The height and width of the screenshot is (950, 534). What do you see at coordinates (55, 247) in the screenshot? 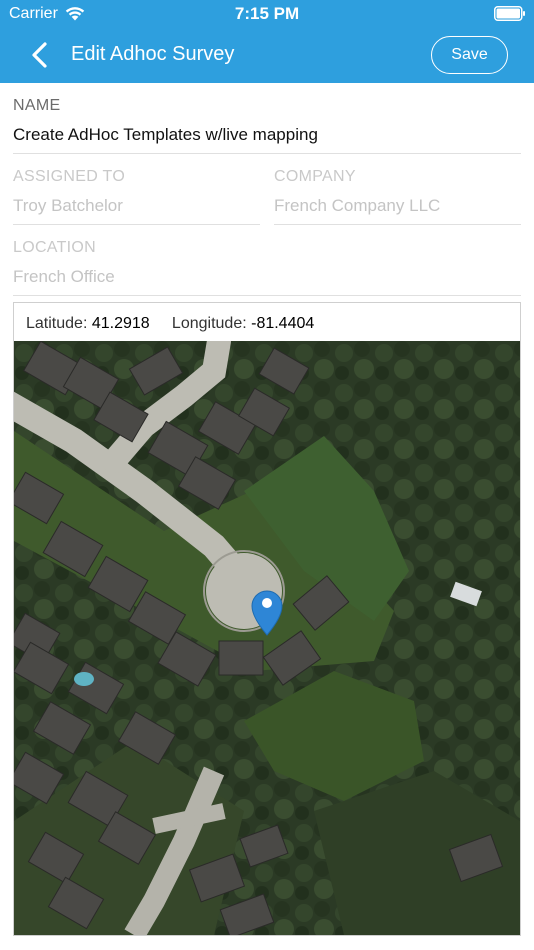
I see `location-label: LOCATION` at bounding box center [55, 247].